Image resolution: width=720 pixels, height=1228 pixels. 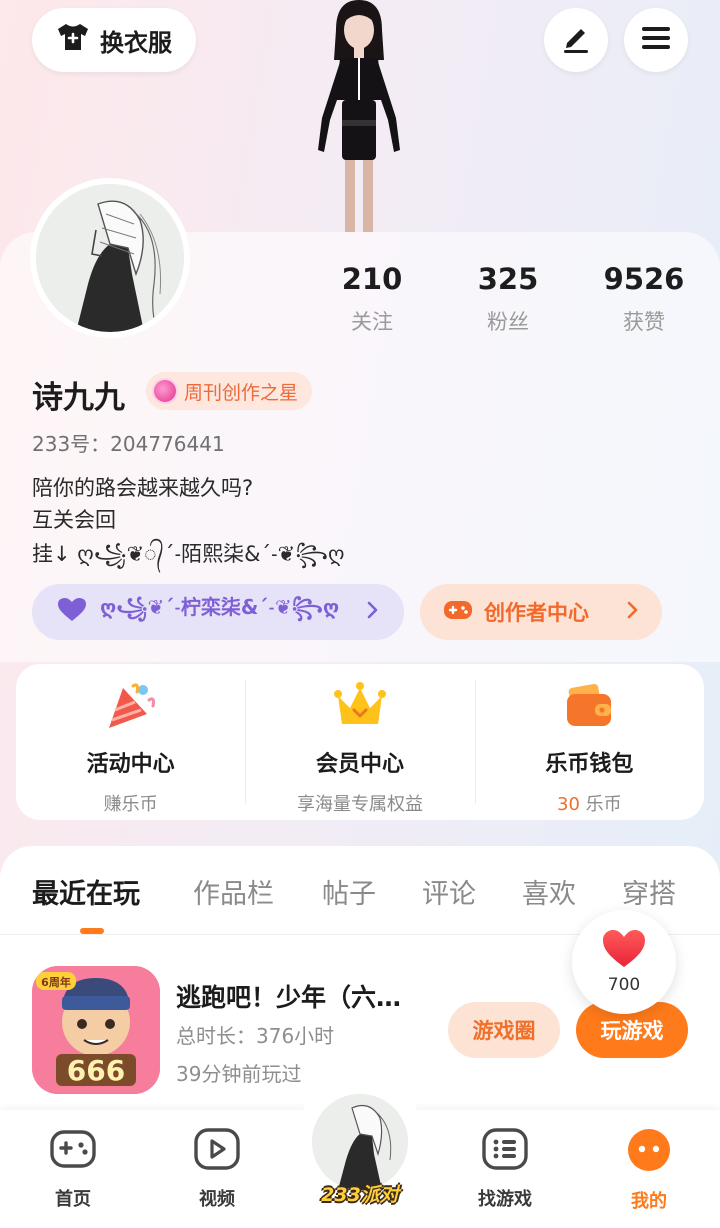 I want to click on tab-recent-played: 最近在玩, so click(x=86, y=891).